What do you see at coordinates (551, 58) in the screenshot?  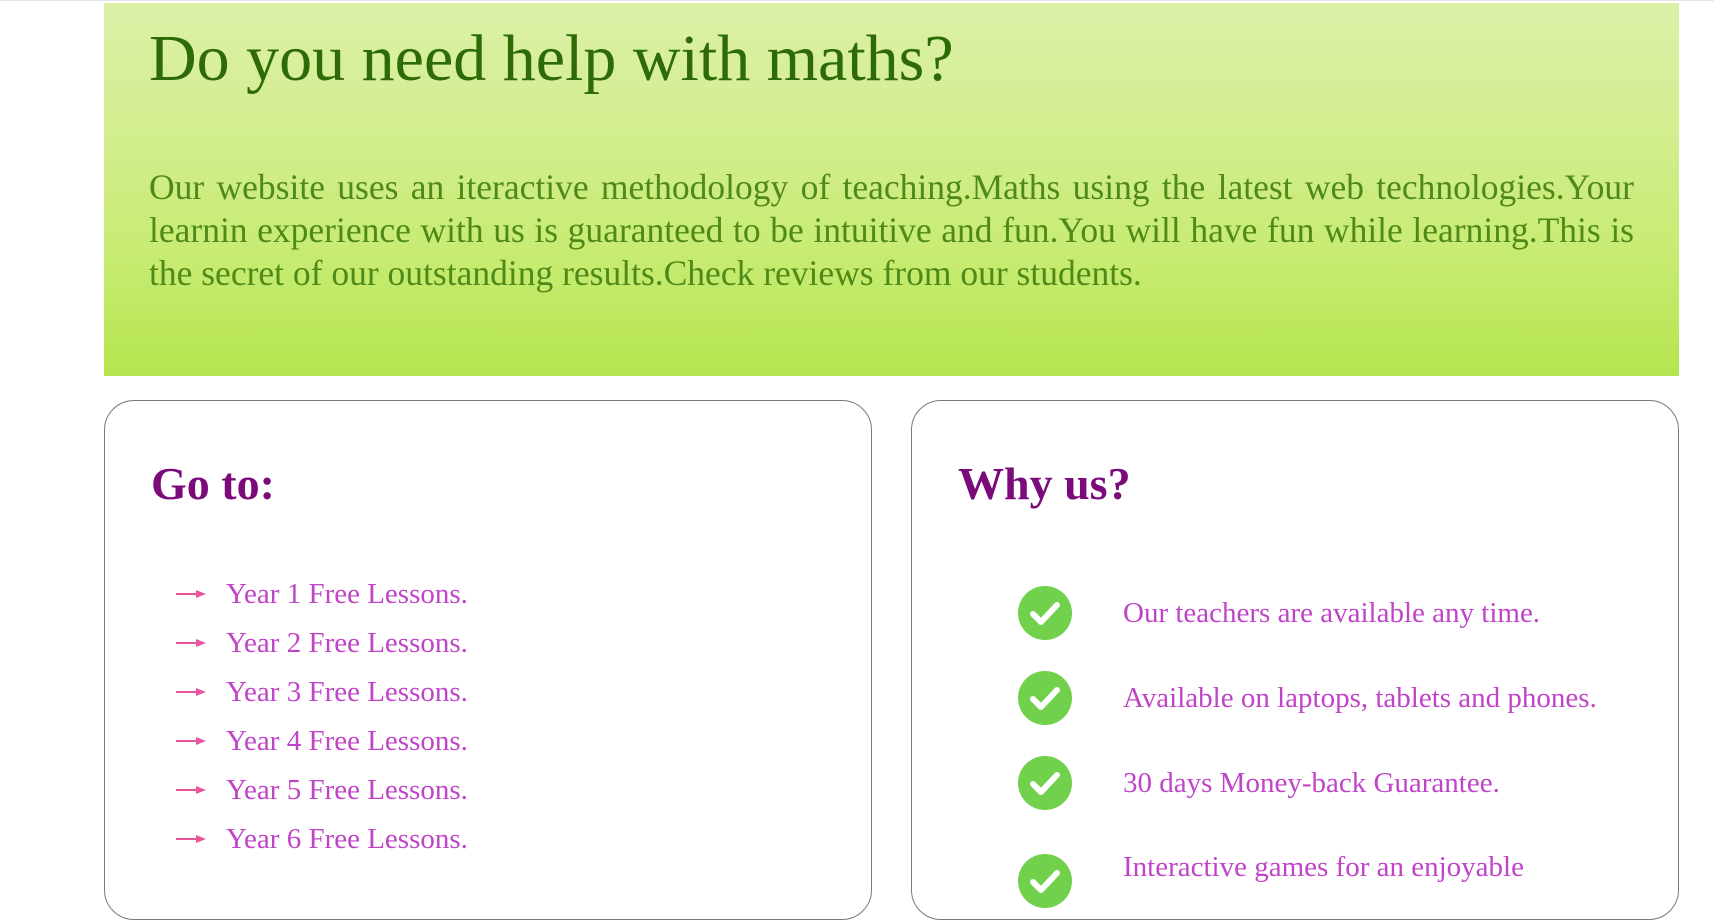 I see `hero-title: Do you need help with maths?` at bounding box center [551, 58].